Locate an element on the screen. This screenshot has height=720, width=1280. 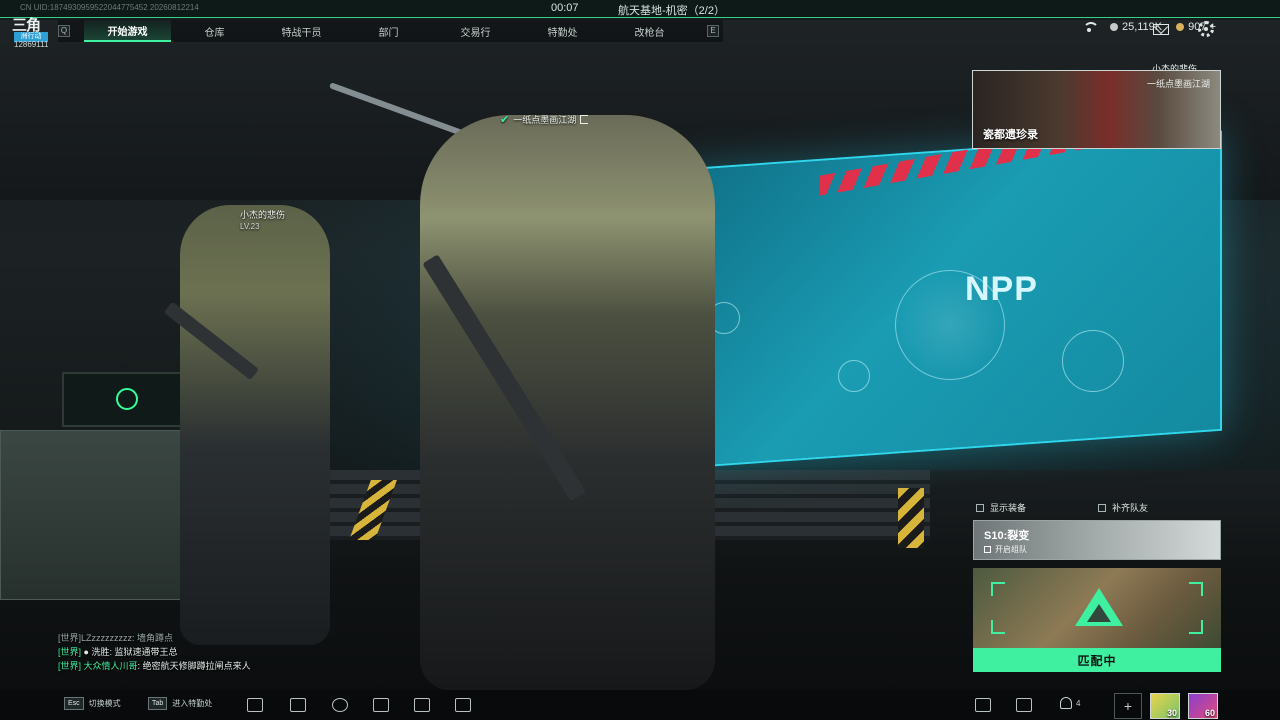
chat-message: [世界] ● 洗胜: 监狱速通带王总 is located at coordinates (118, 652).